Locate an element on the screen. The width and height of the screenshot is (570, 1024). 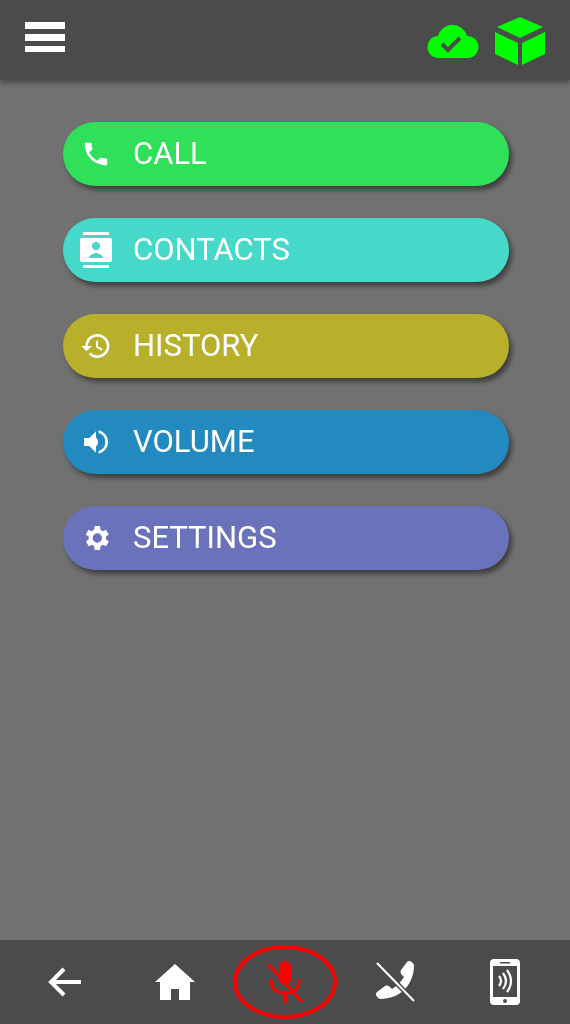
phone-signal-icon is located at coordinates (505, 982).